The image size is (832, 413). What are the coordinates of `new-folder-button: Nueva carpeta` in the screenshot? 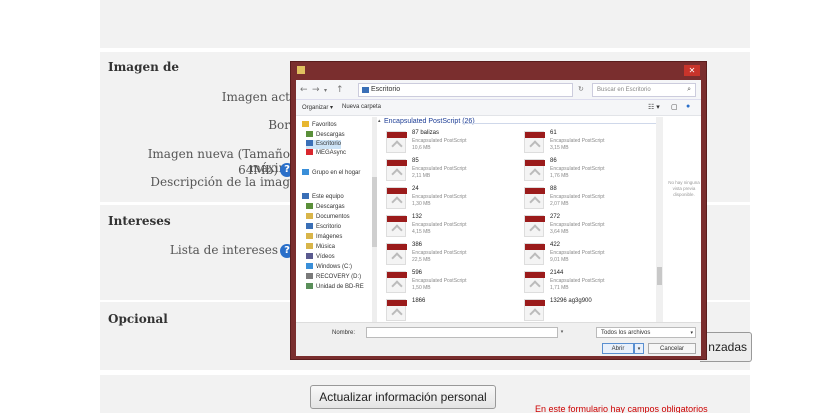 It's located at (361, 107).